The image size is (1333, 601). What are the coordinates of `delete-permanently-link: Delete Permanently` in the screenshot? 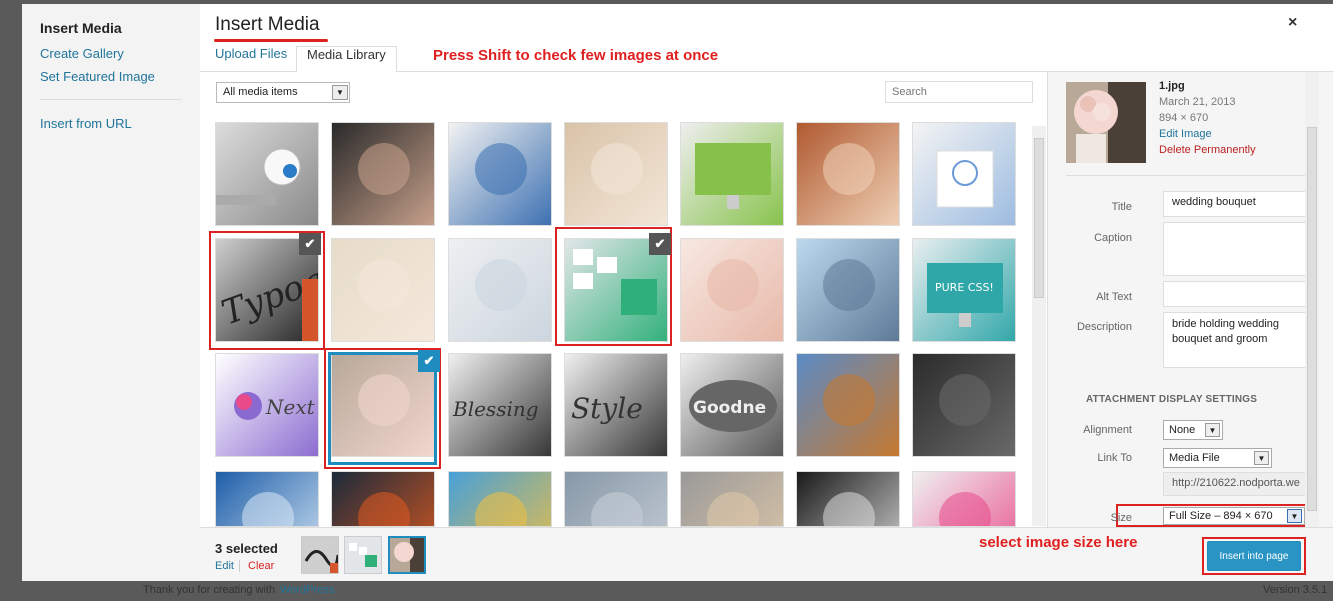 It's located at (1207, 150).